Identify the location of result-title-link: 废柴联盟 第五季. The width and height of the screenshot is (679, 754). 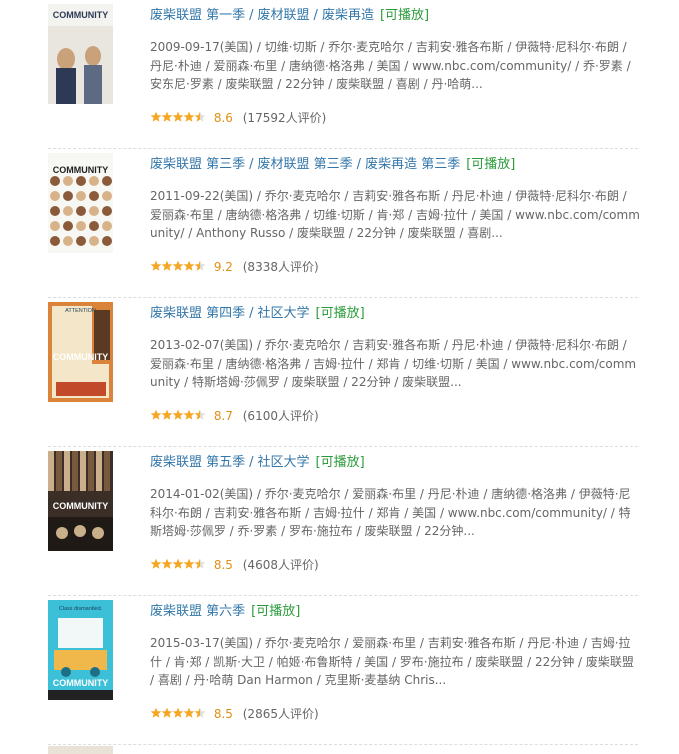
(197, 462).